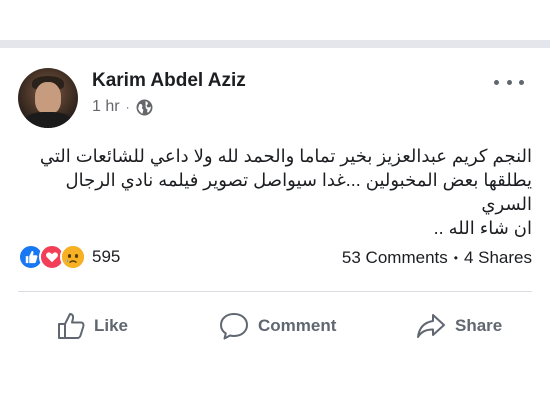 This screenshot has width=550, height=400. I want to click on engagement-counts: 53 Comments • 4 Shares, so click(437, 258).